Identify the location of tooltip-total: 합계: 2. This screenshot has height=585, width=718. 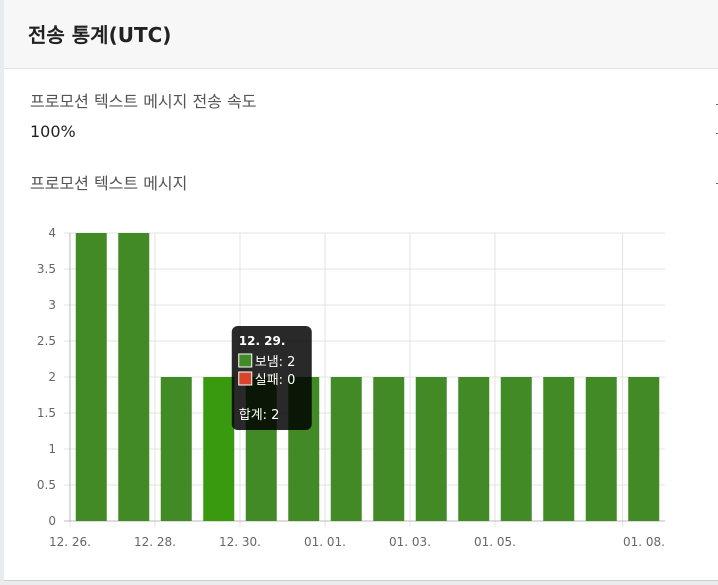
(259, 415).